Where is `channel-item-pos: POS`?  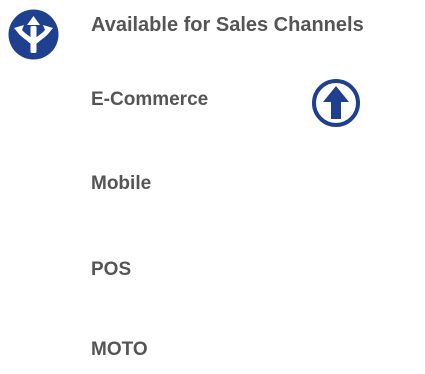 channel-item-pos: POS is located at coordinates (111, 269).